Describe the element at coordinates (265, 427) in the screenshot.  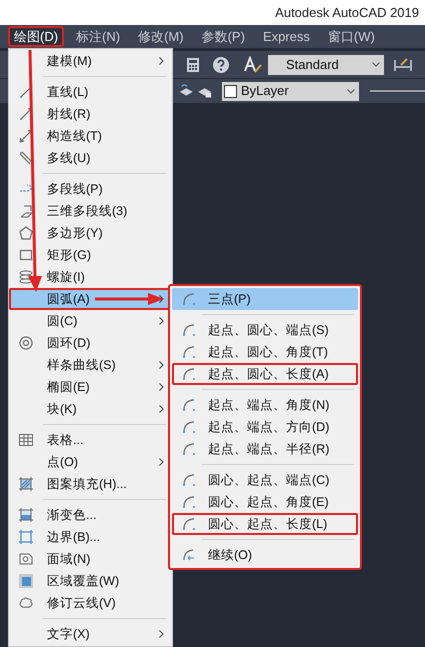
I see `menu-item: 起点、端点、方向(D)` at that location.